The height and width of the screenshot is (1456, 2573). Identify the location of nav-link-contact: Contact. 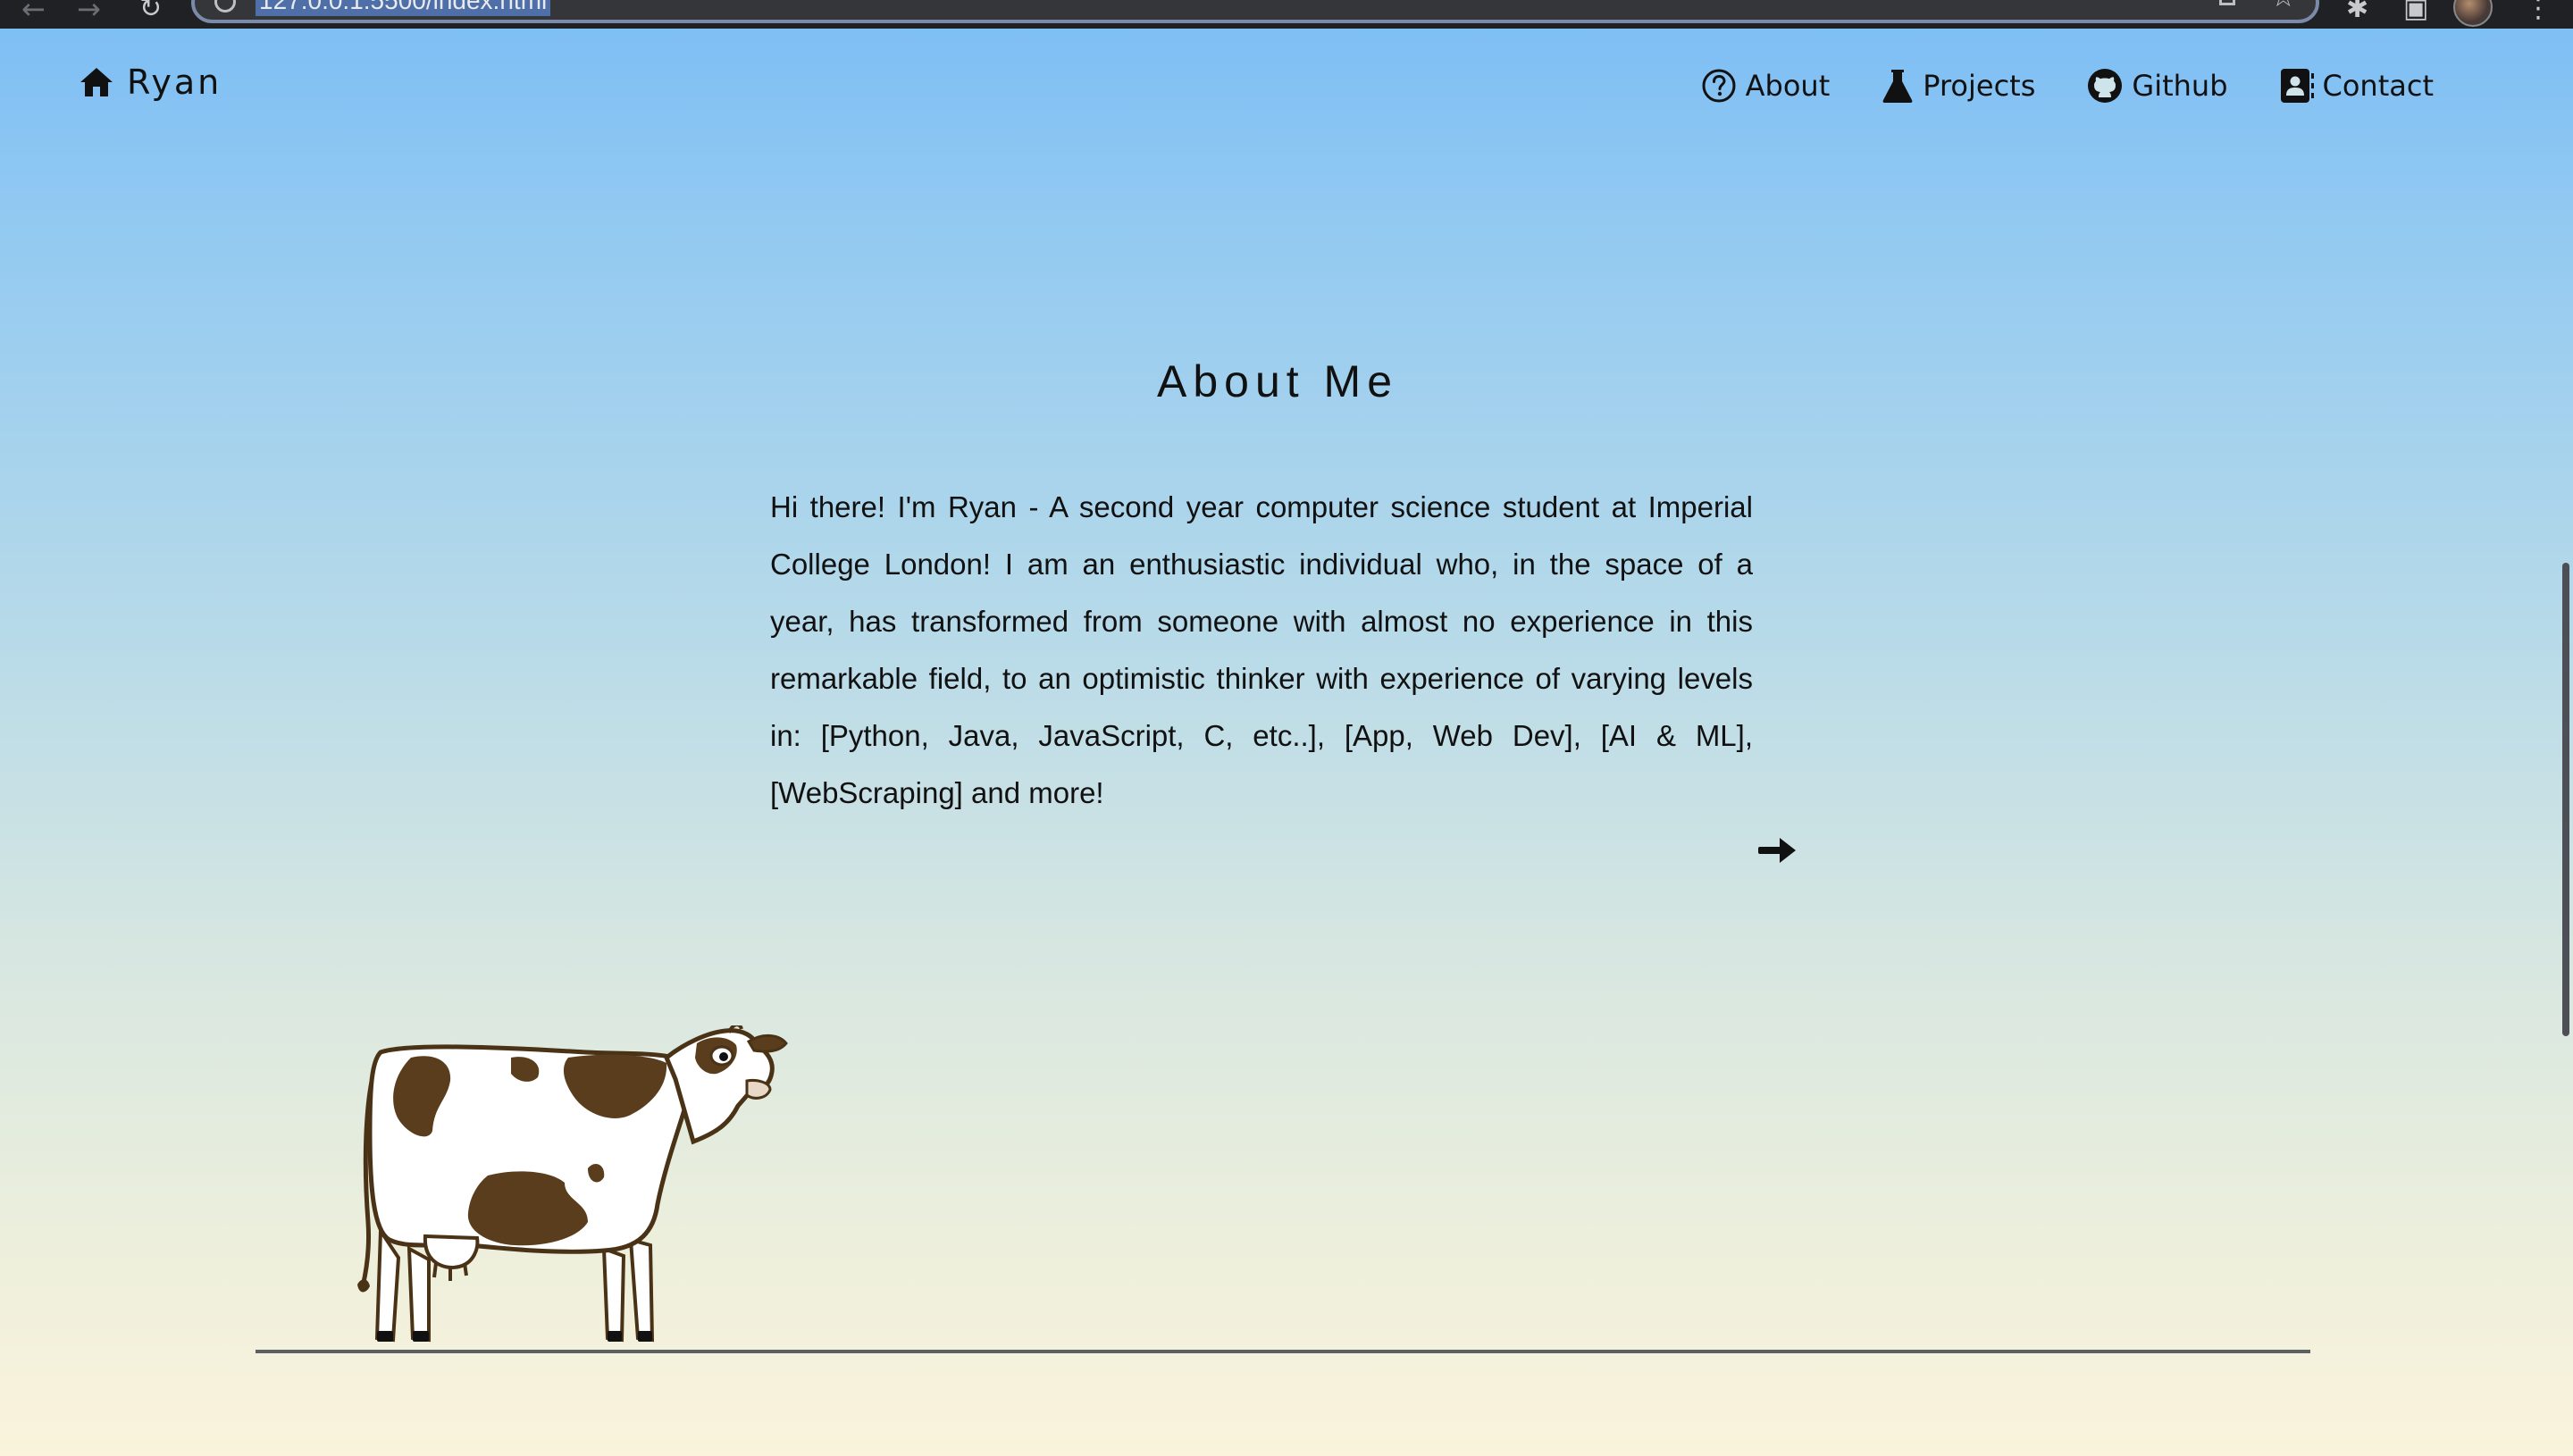
(2357, 86).